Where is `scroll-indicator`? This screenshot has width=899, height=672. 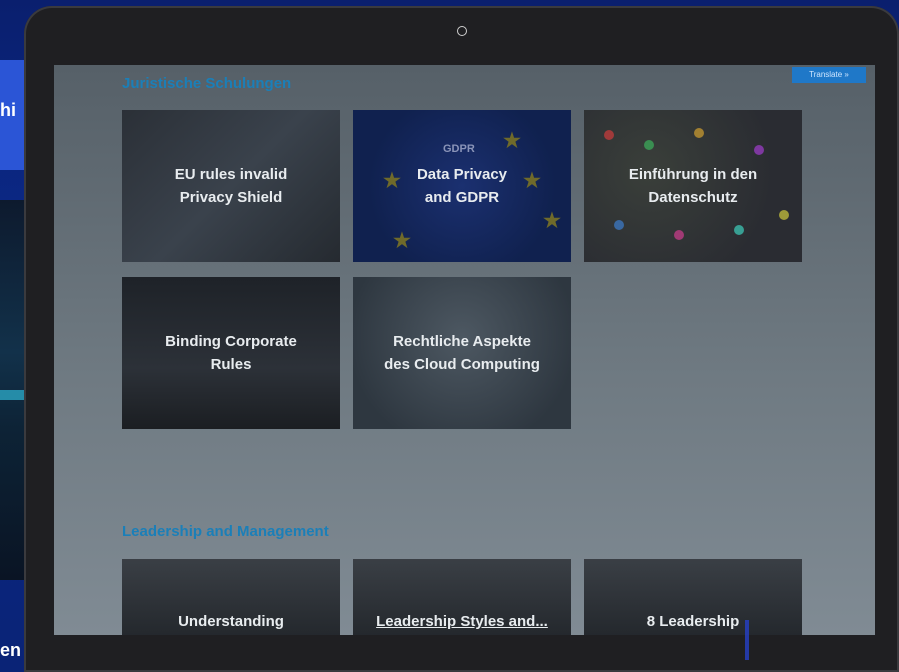
scroll-indicator is located at coordinates (747, 640).